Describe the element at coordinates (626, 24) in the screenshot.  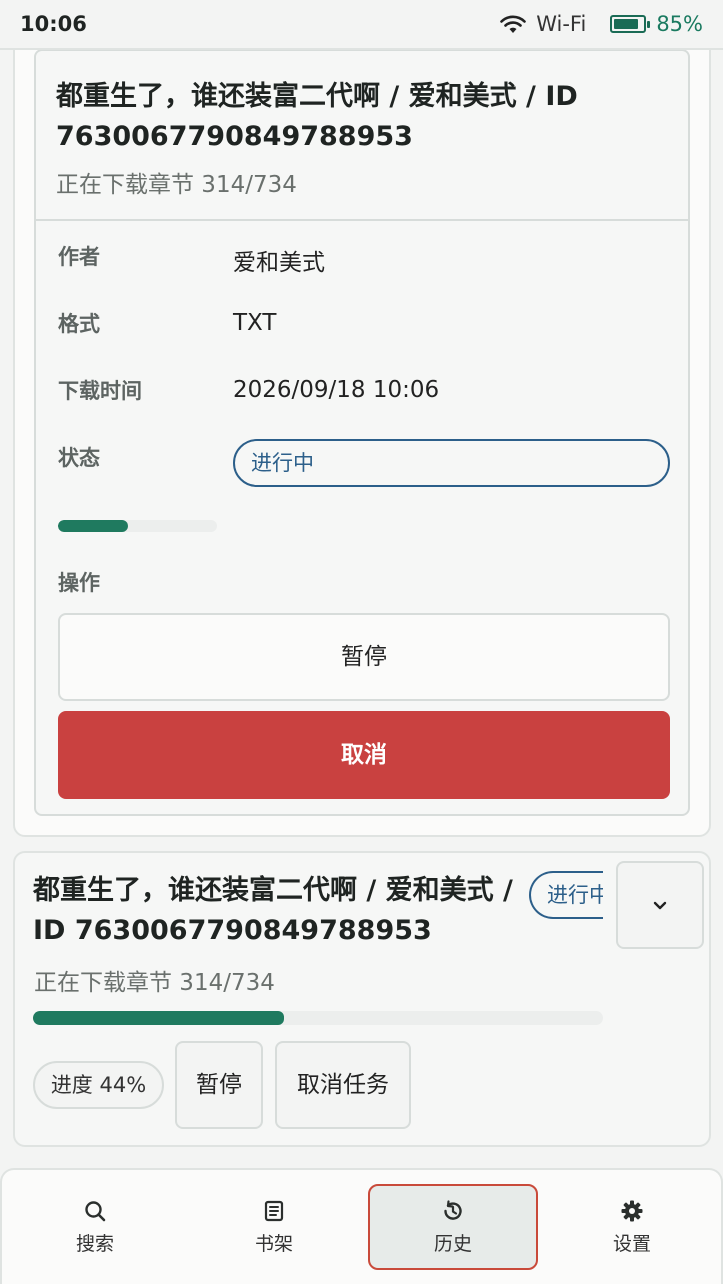
I see `battery-fill` at that location.